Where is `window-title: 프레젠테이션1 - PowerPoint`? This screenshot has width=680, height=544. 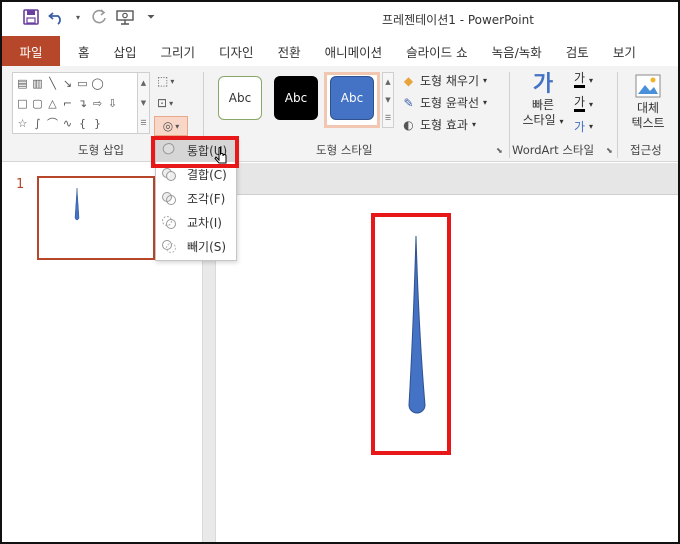 window-title: 프레젠테이션1 - PowerPoint is located at coordinates (458, 20).